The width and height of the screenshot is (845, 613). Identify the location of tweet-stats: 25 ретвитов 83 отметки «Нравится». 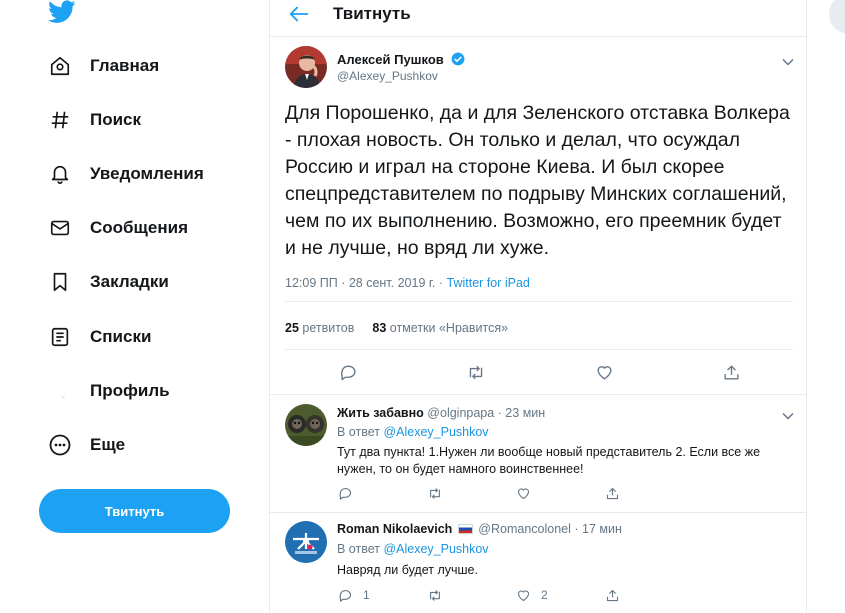
(396, 328).